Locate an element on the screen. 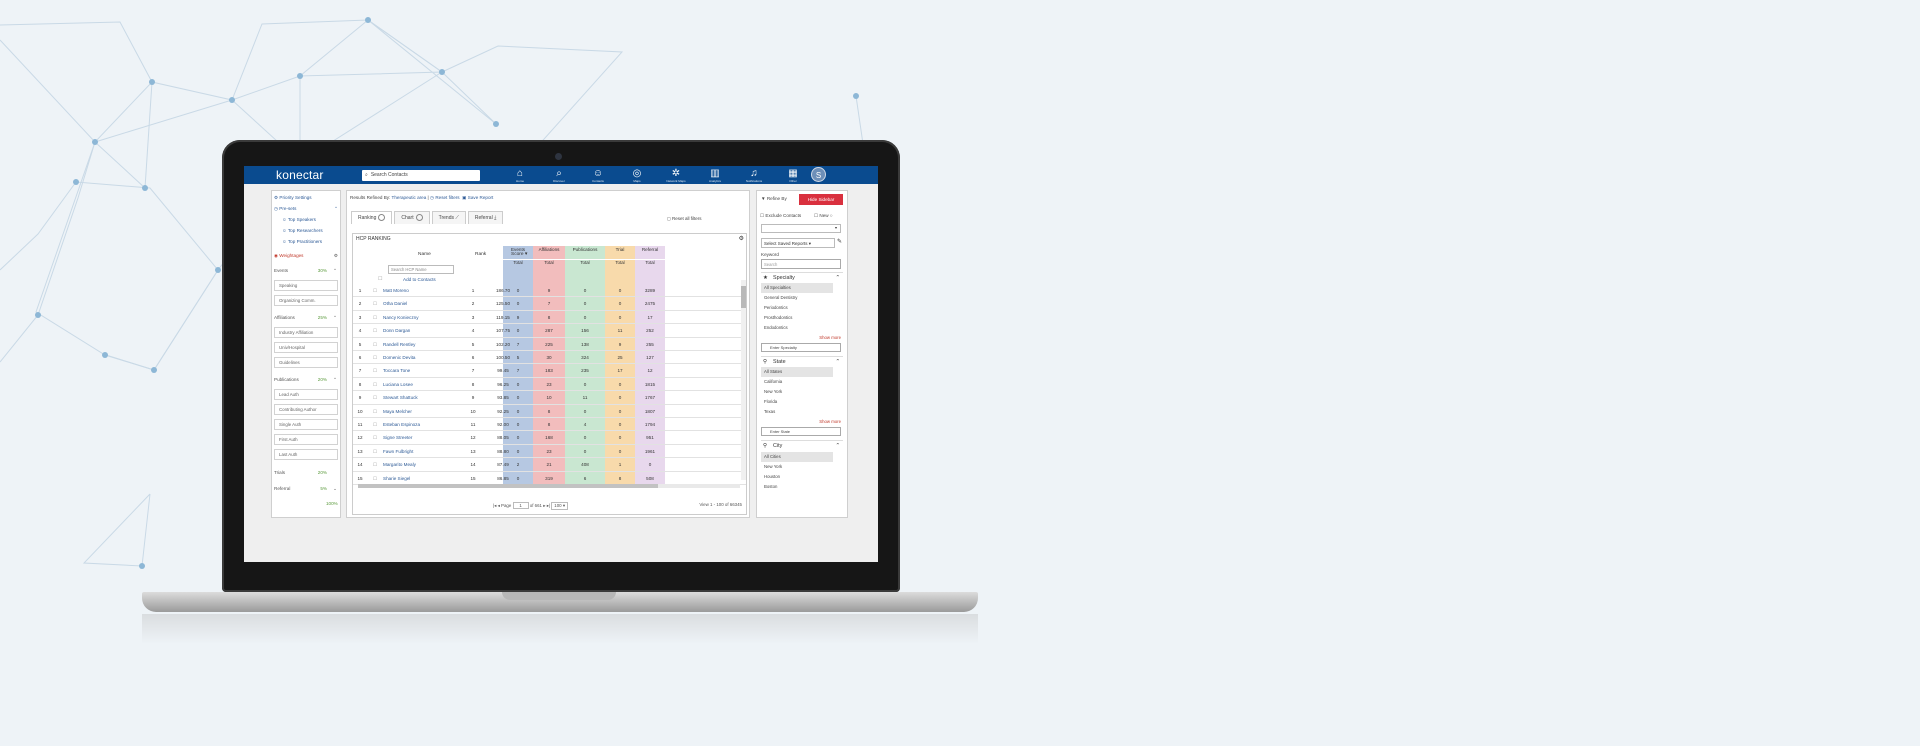  nav-item-bell: ♫ Notifications is located at coordinates (754, 175).